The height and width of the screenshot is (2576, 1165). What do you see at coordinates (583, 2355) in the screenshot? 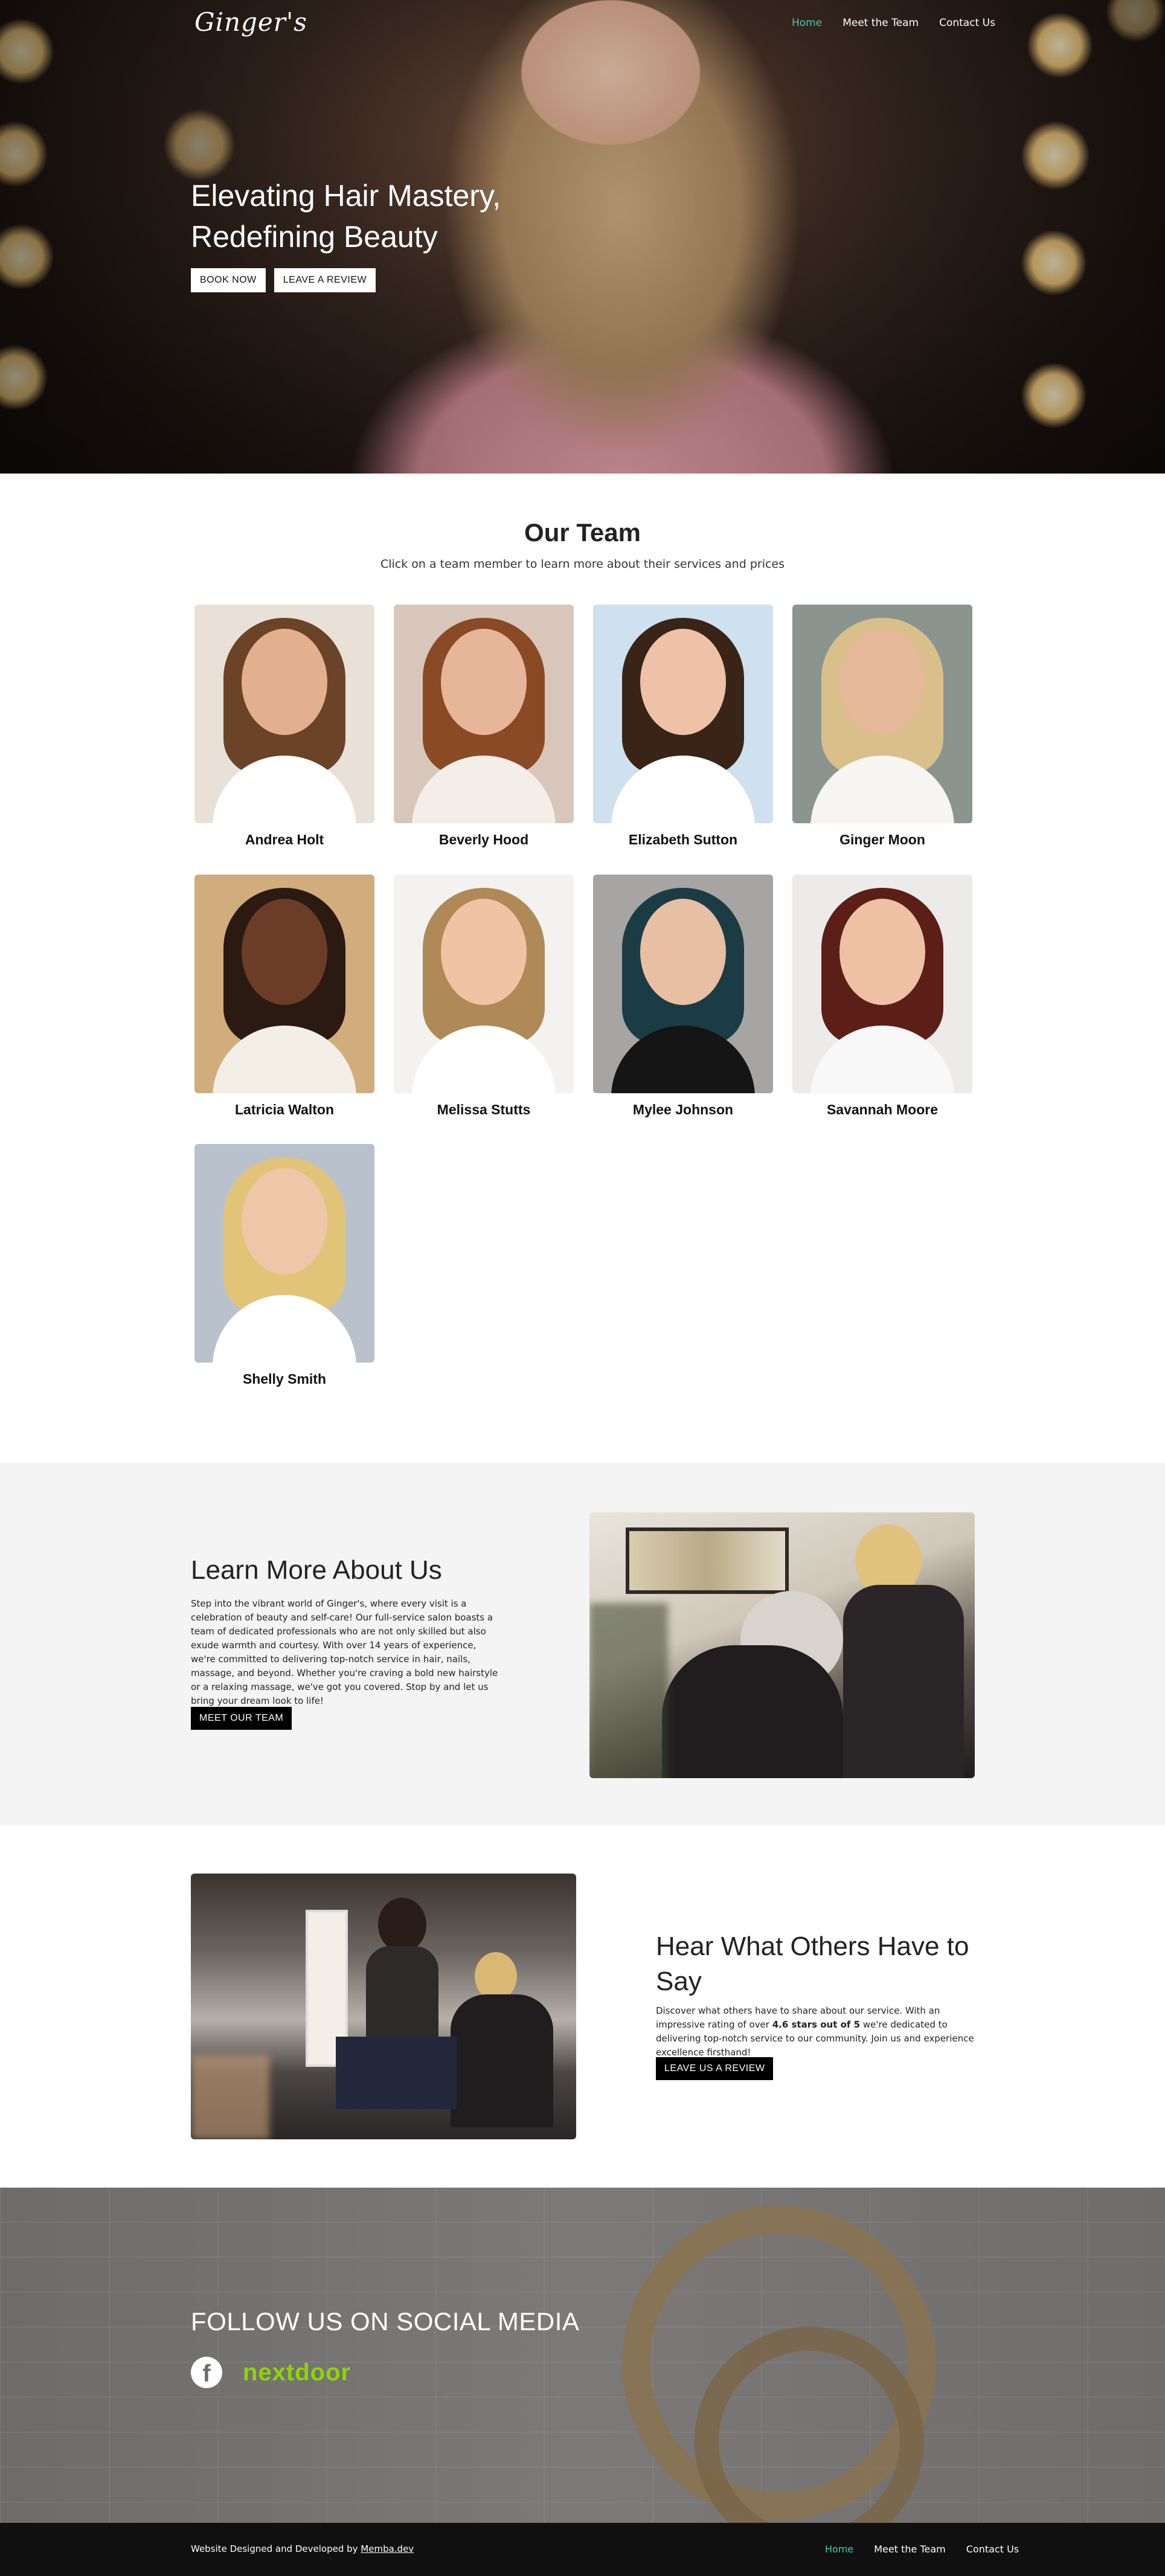
I see `social-section: FOLLOW US ON SOCIAL MEDIA f nextdoor` at bounding box center [583, 2355].